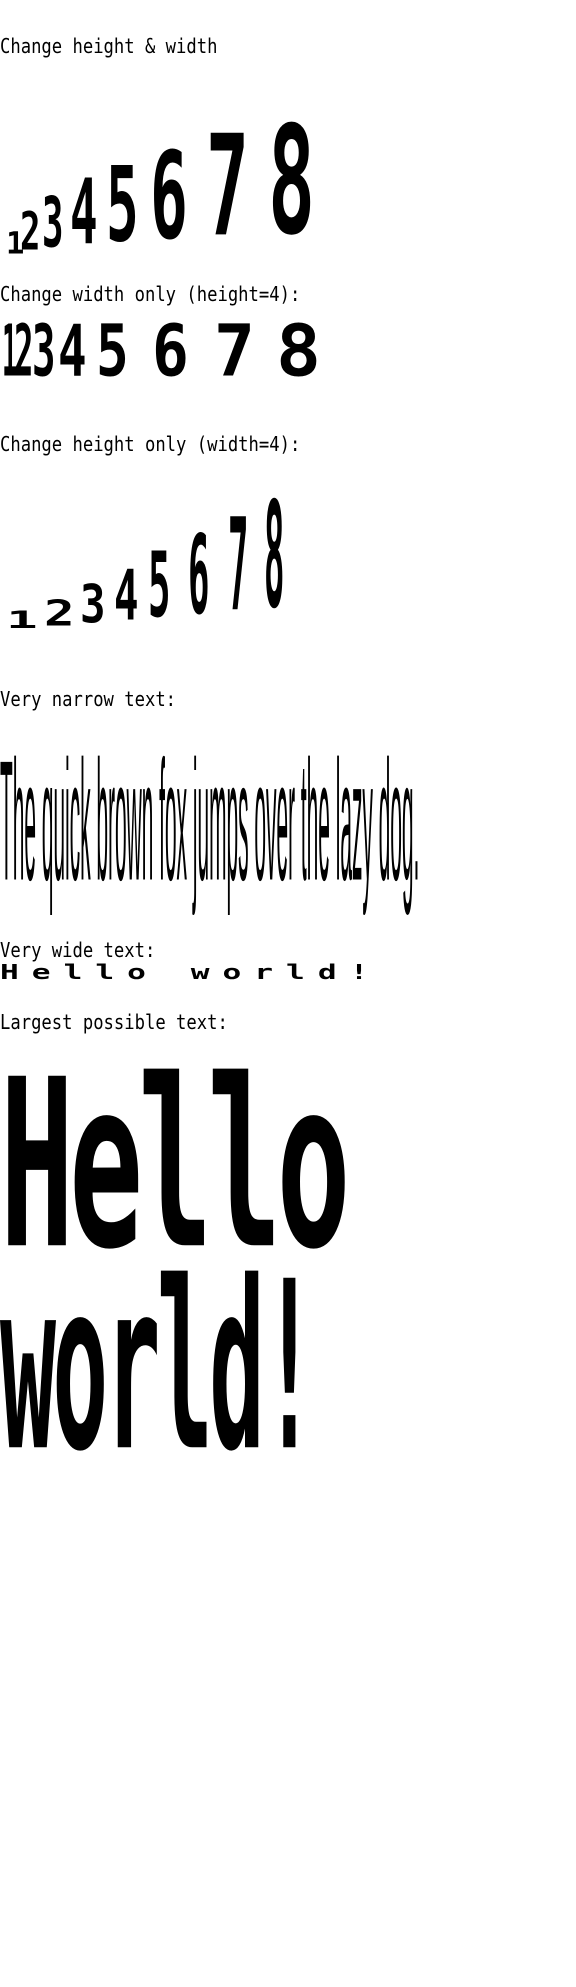 This screenshot has width=576, height=1987. I want to click on label-change-height-width: Change height & width, so click(109, 46).